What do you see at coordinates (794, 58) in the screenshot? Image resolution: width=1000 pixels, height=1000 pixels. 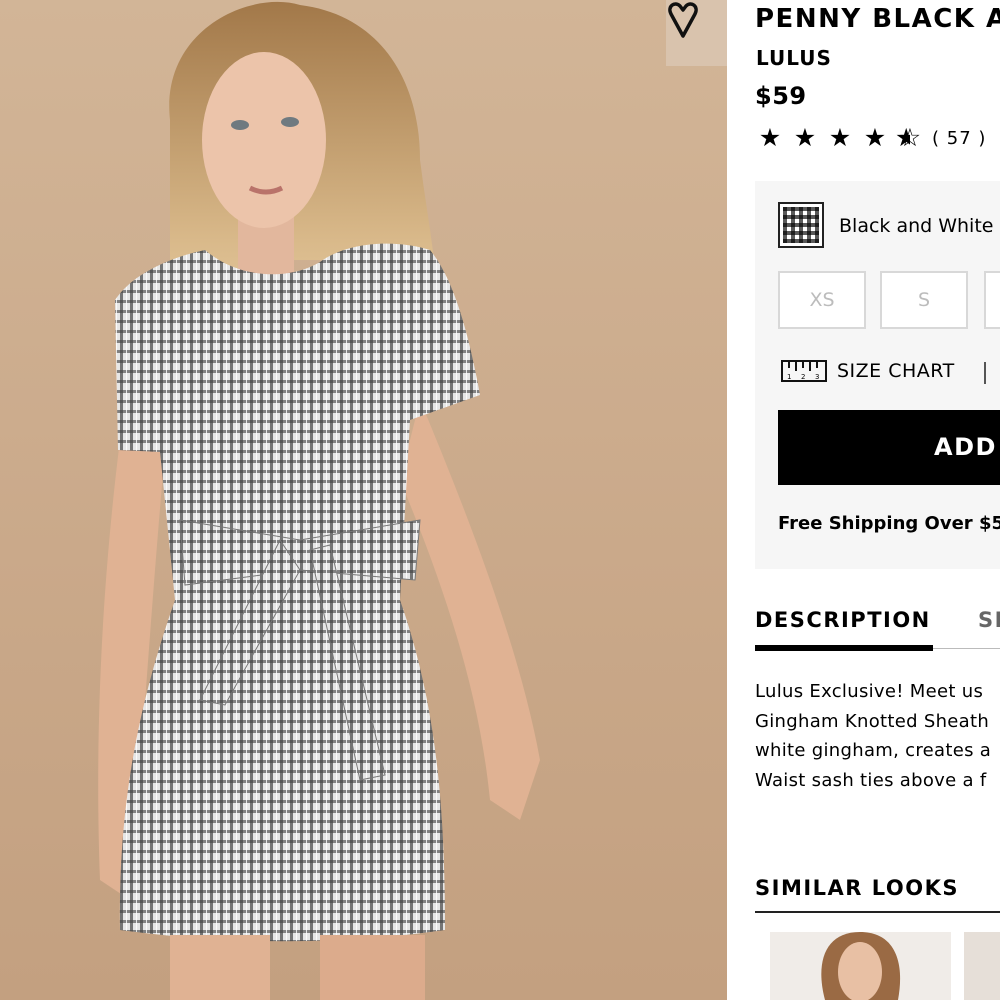 I see `product-brand: LULUS` at bounding box center [794, 58].